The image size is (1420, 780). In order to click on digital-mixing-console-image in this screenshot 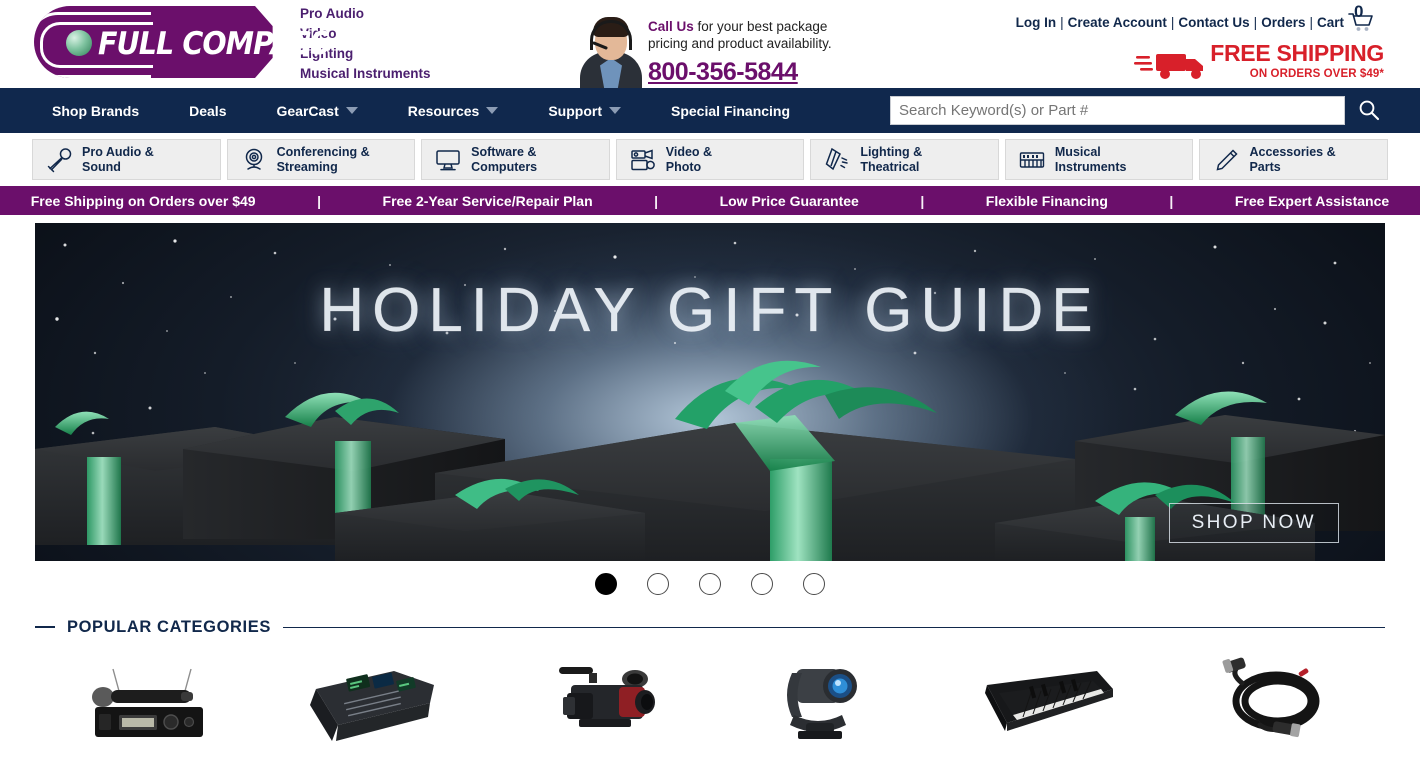, I will do `click(371, 706)`.